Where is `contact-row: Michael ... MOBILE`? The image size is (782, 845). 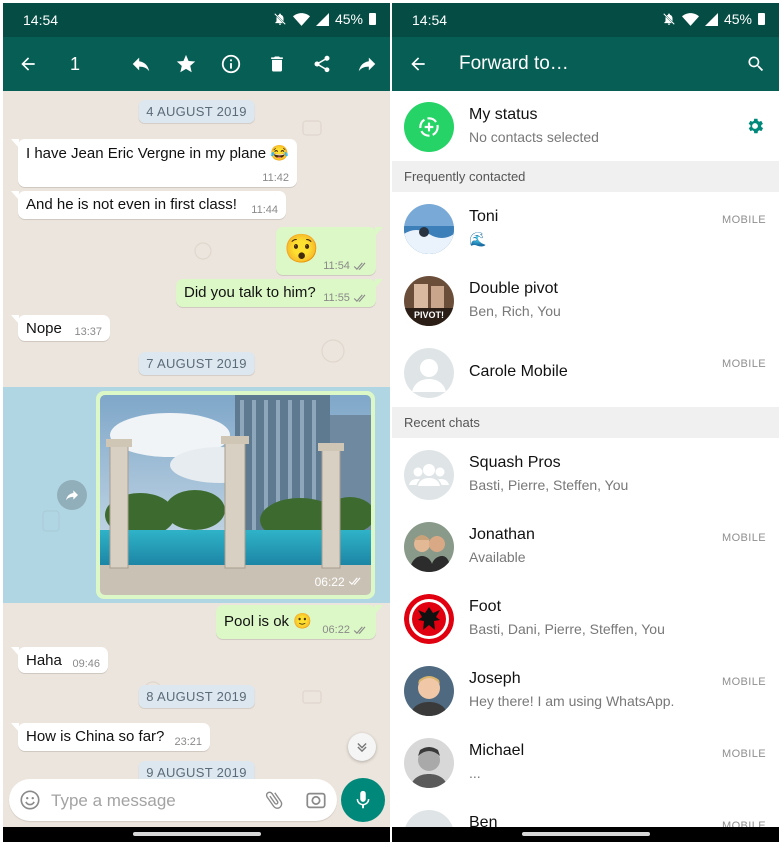 contact-row: Michael ... MOBILE is located at coordinates (585, 763).